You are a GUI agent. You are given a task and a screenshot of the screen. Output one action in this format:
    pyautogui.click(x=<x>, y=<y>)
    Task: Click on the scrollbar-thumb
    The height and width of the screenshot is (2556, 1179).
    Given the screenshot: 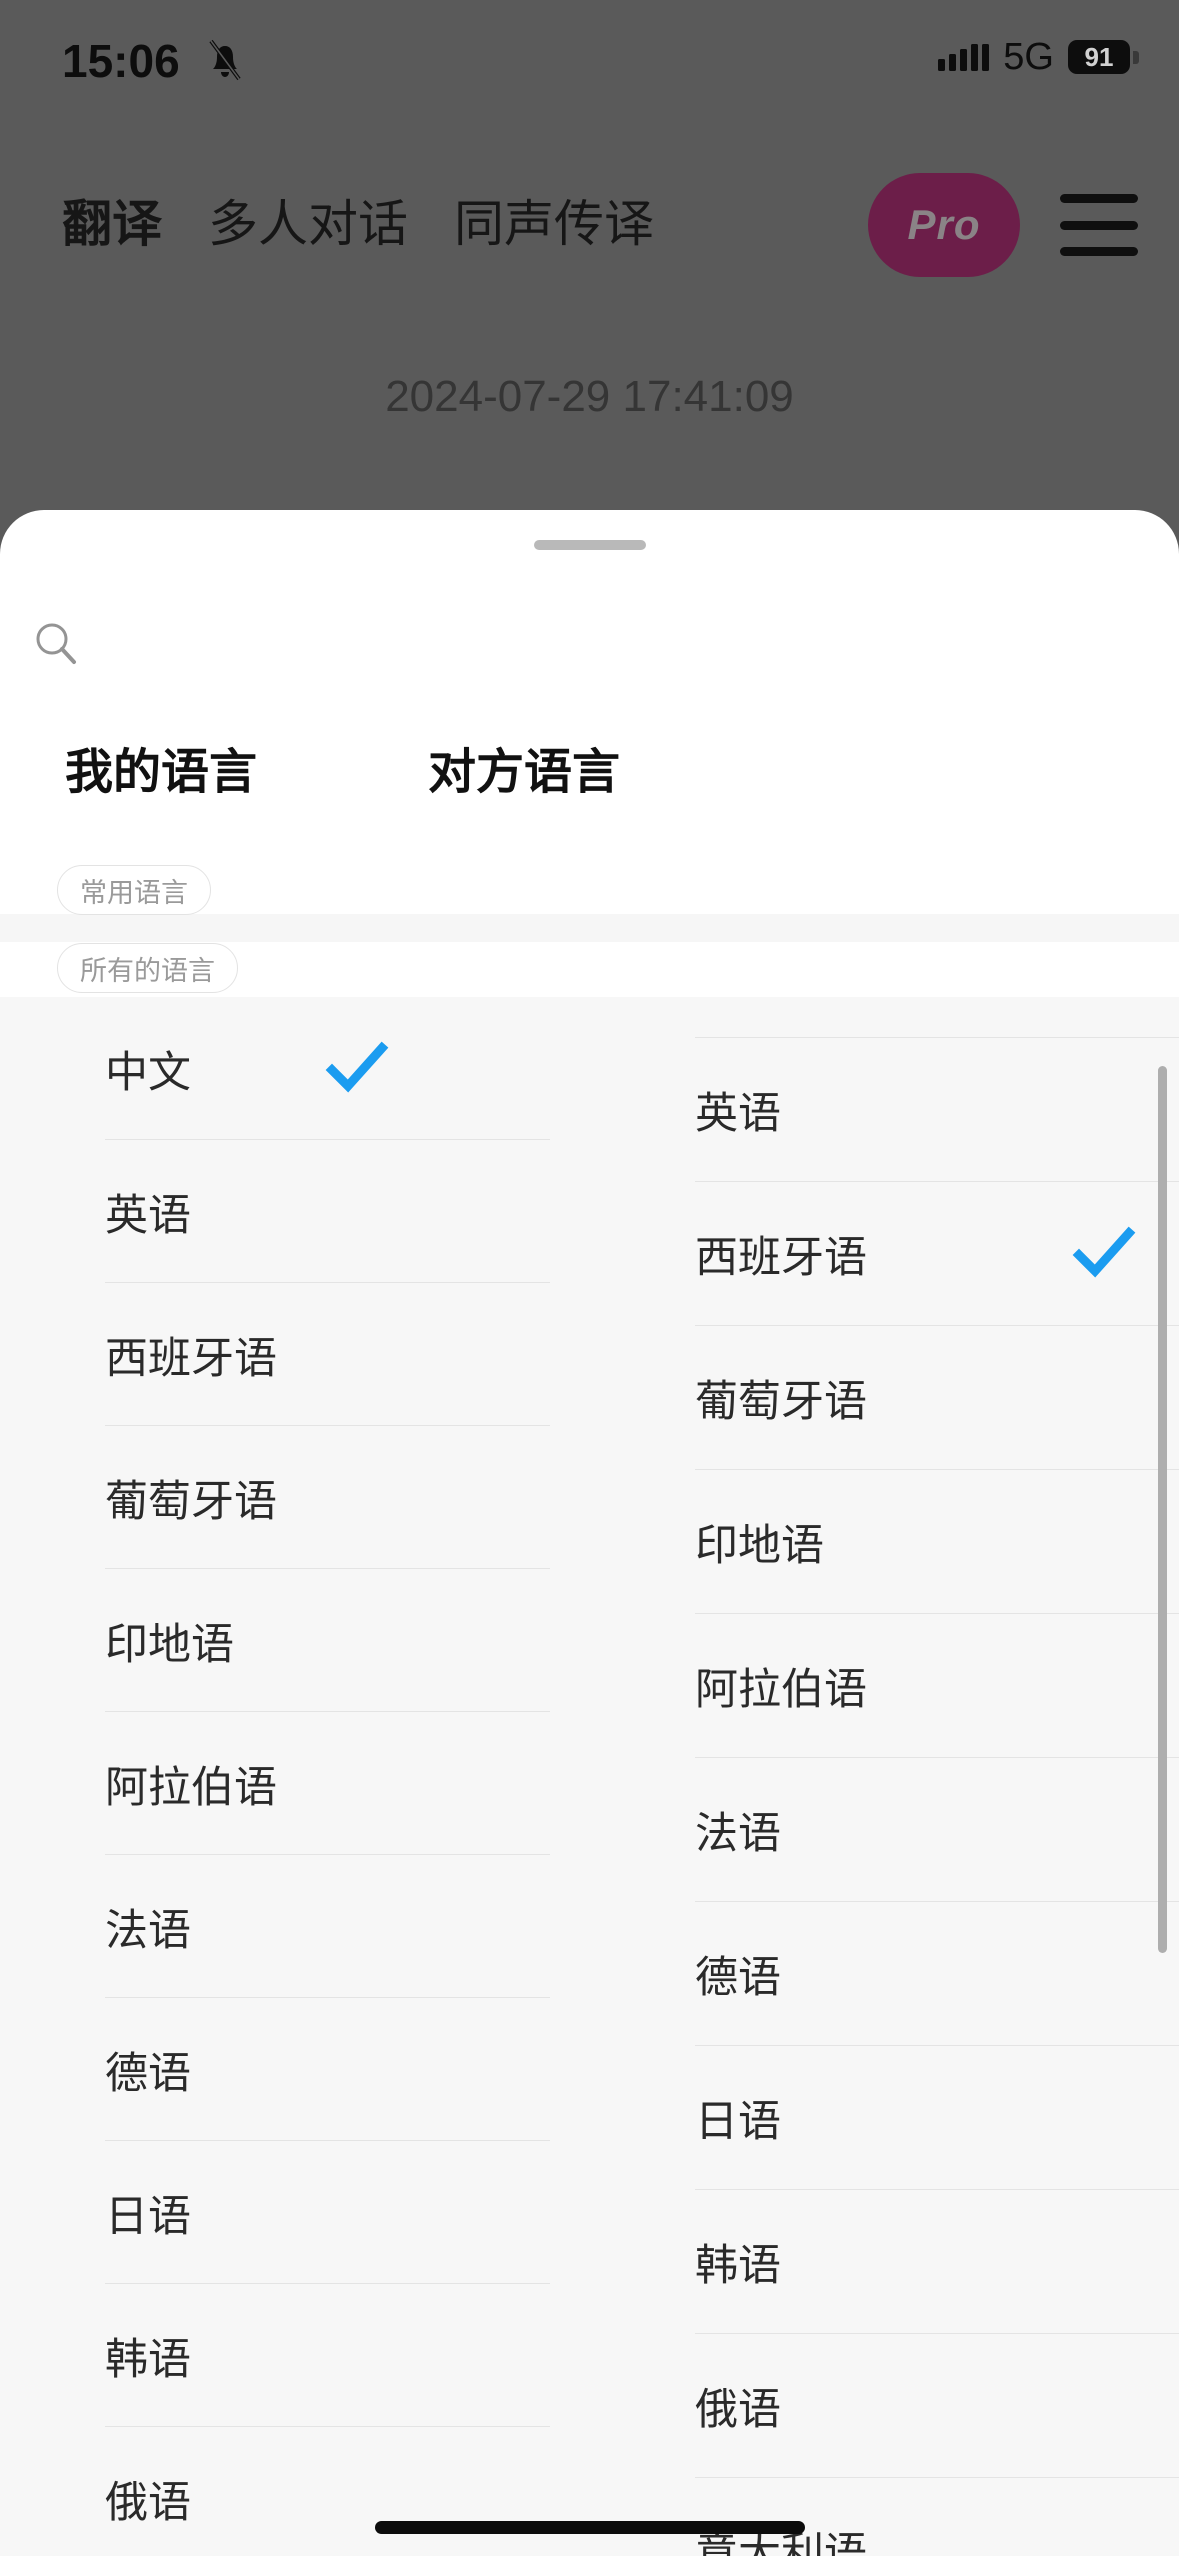 What is the action you would take?
    pyautogui.click(x=1162, y=1509)
    